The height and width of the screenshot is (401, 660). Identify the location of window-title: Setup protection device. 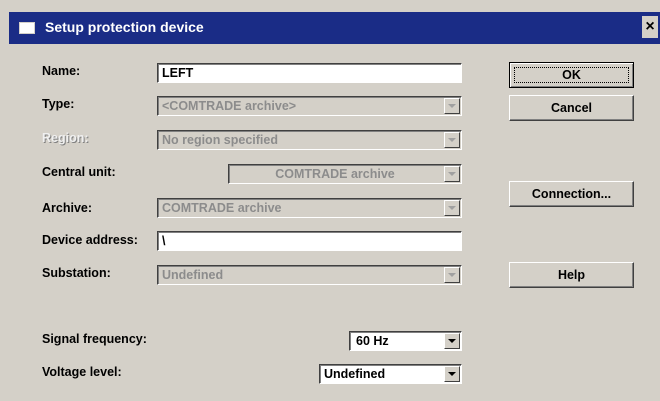
(124, 27).